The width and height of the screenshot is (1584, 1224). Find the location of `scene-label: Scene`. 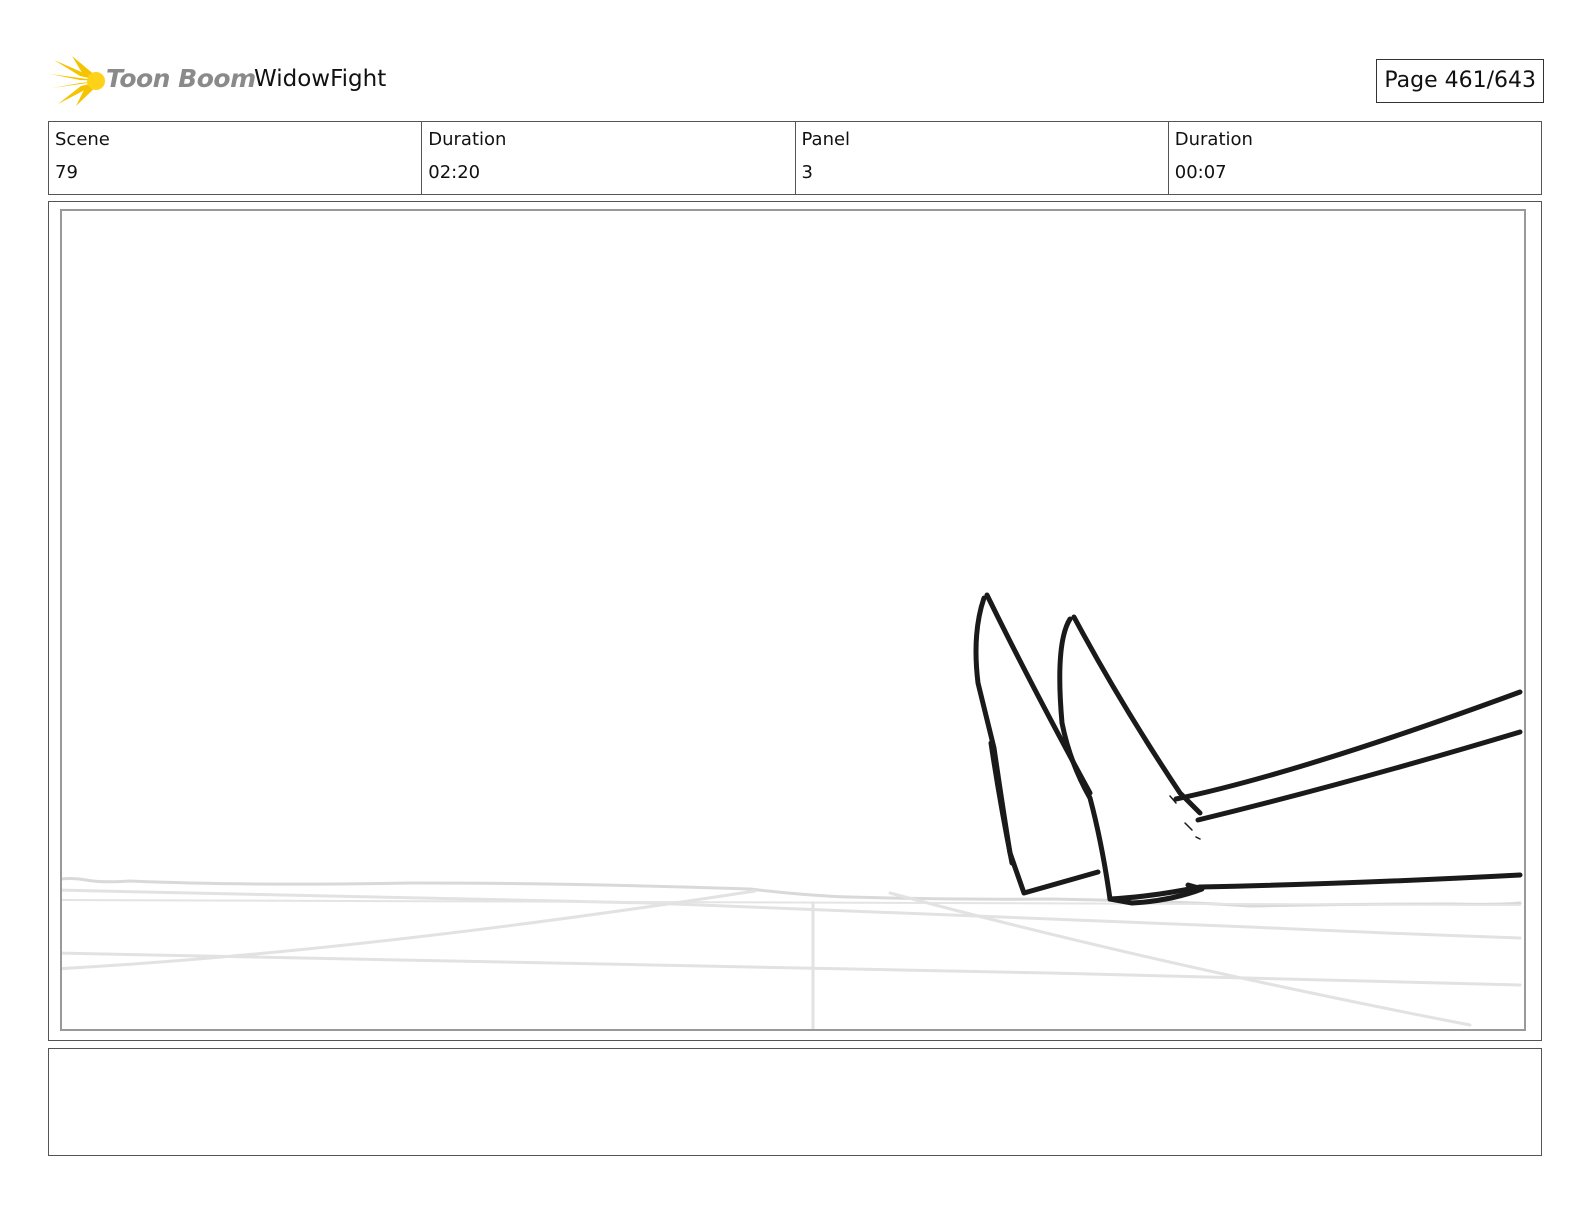

scene-label: Scene is located at coordinates (82, 139).